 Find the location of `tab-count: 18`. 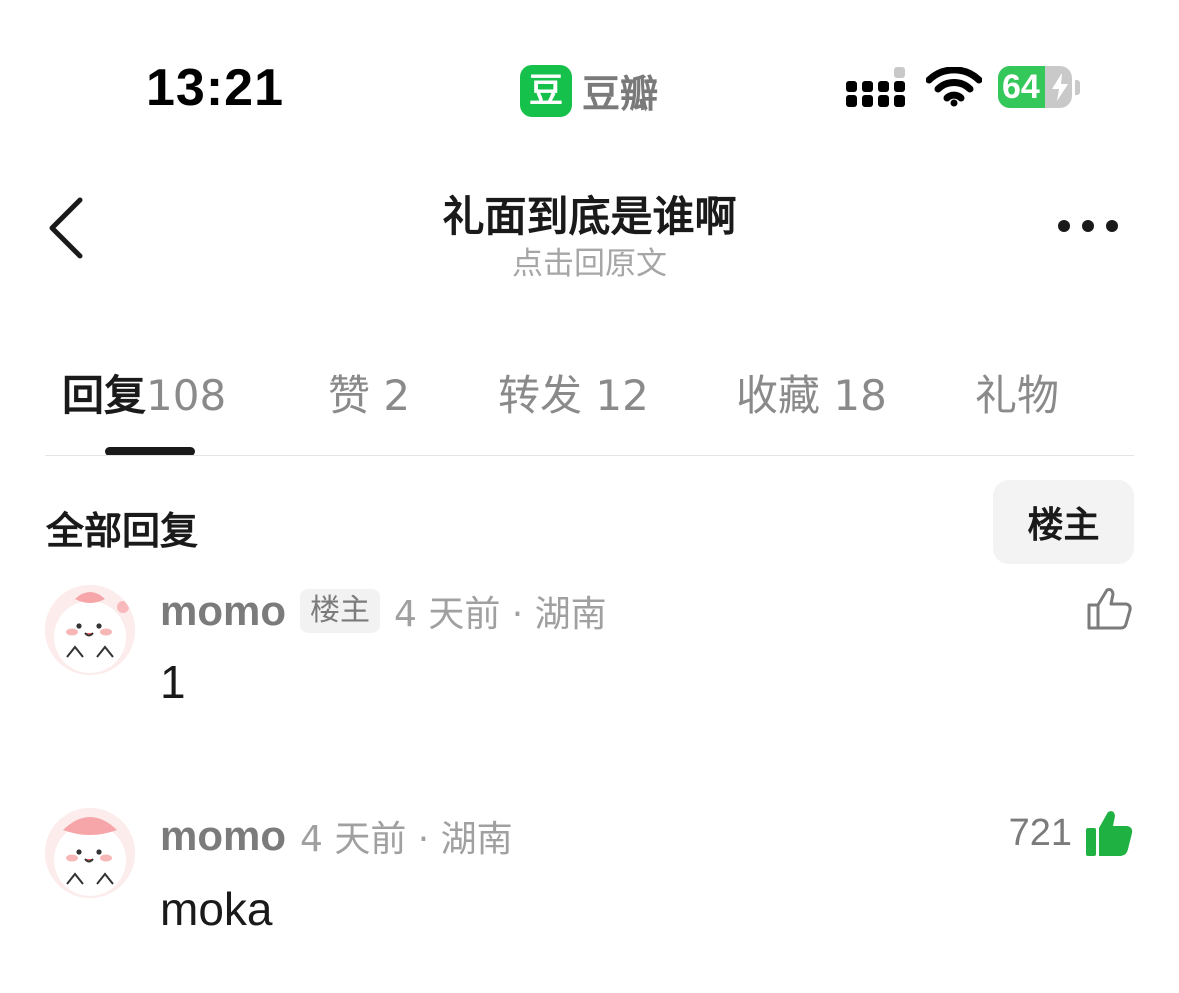

tab-count: 18 is located at coordinates (860, 395).